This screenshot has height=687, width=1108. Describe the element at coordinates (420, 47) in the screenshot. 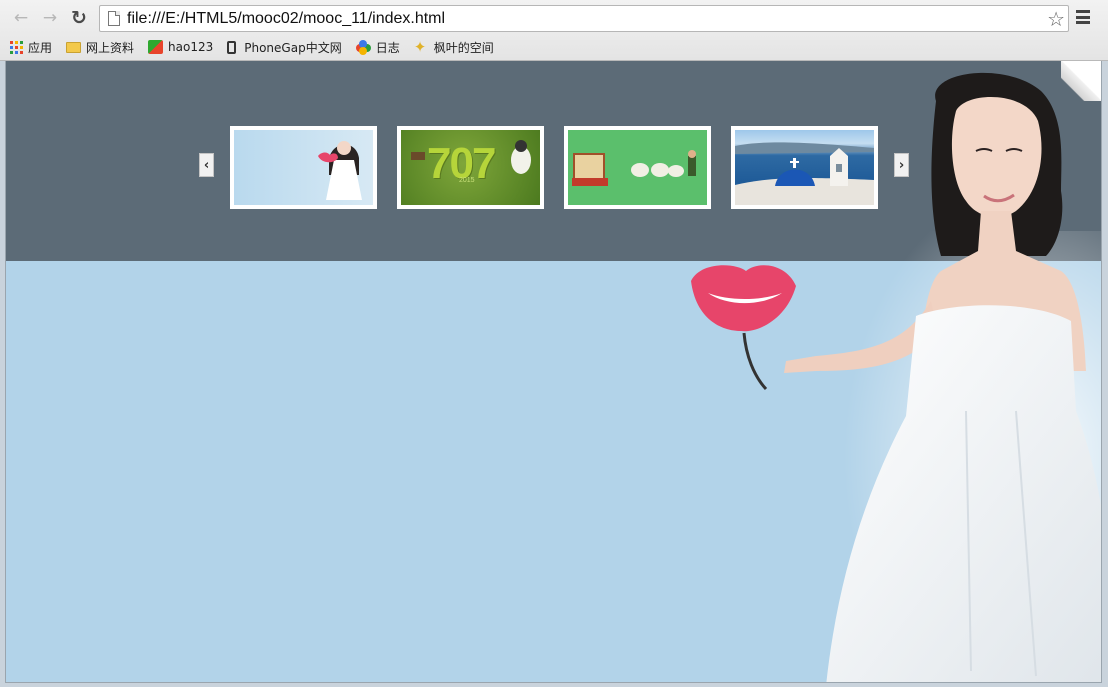

I see `star-leaf-icon: ✦` at that location.